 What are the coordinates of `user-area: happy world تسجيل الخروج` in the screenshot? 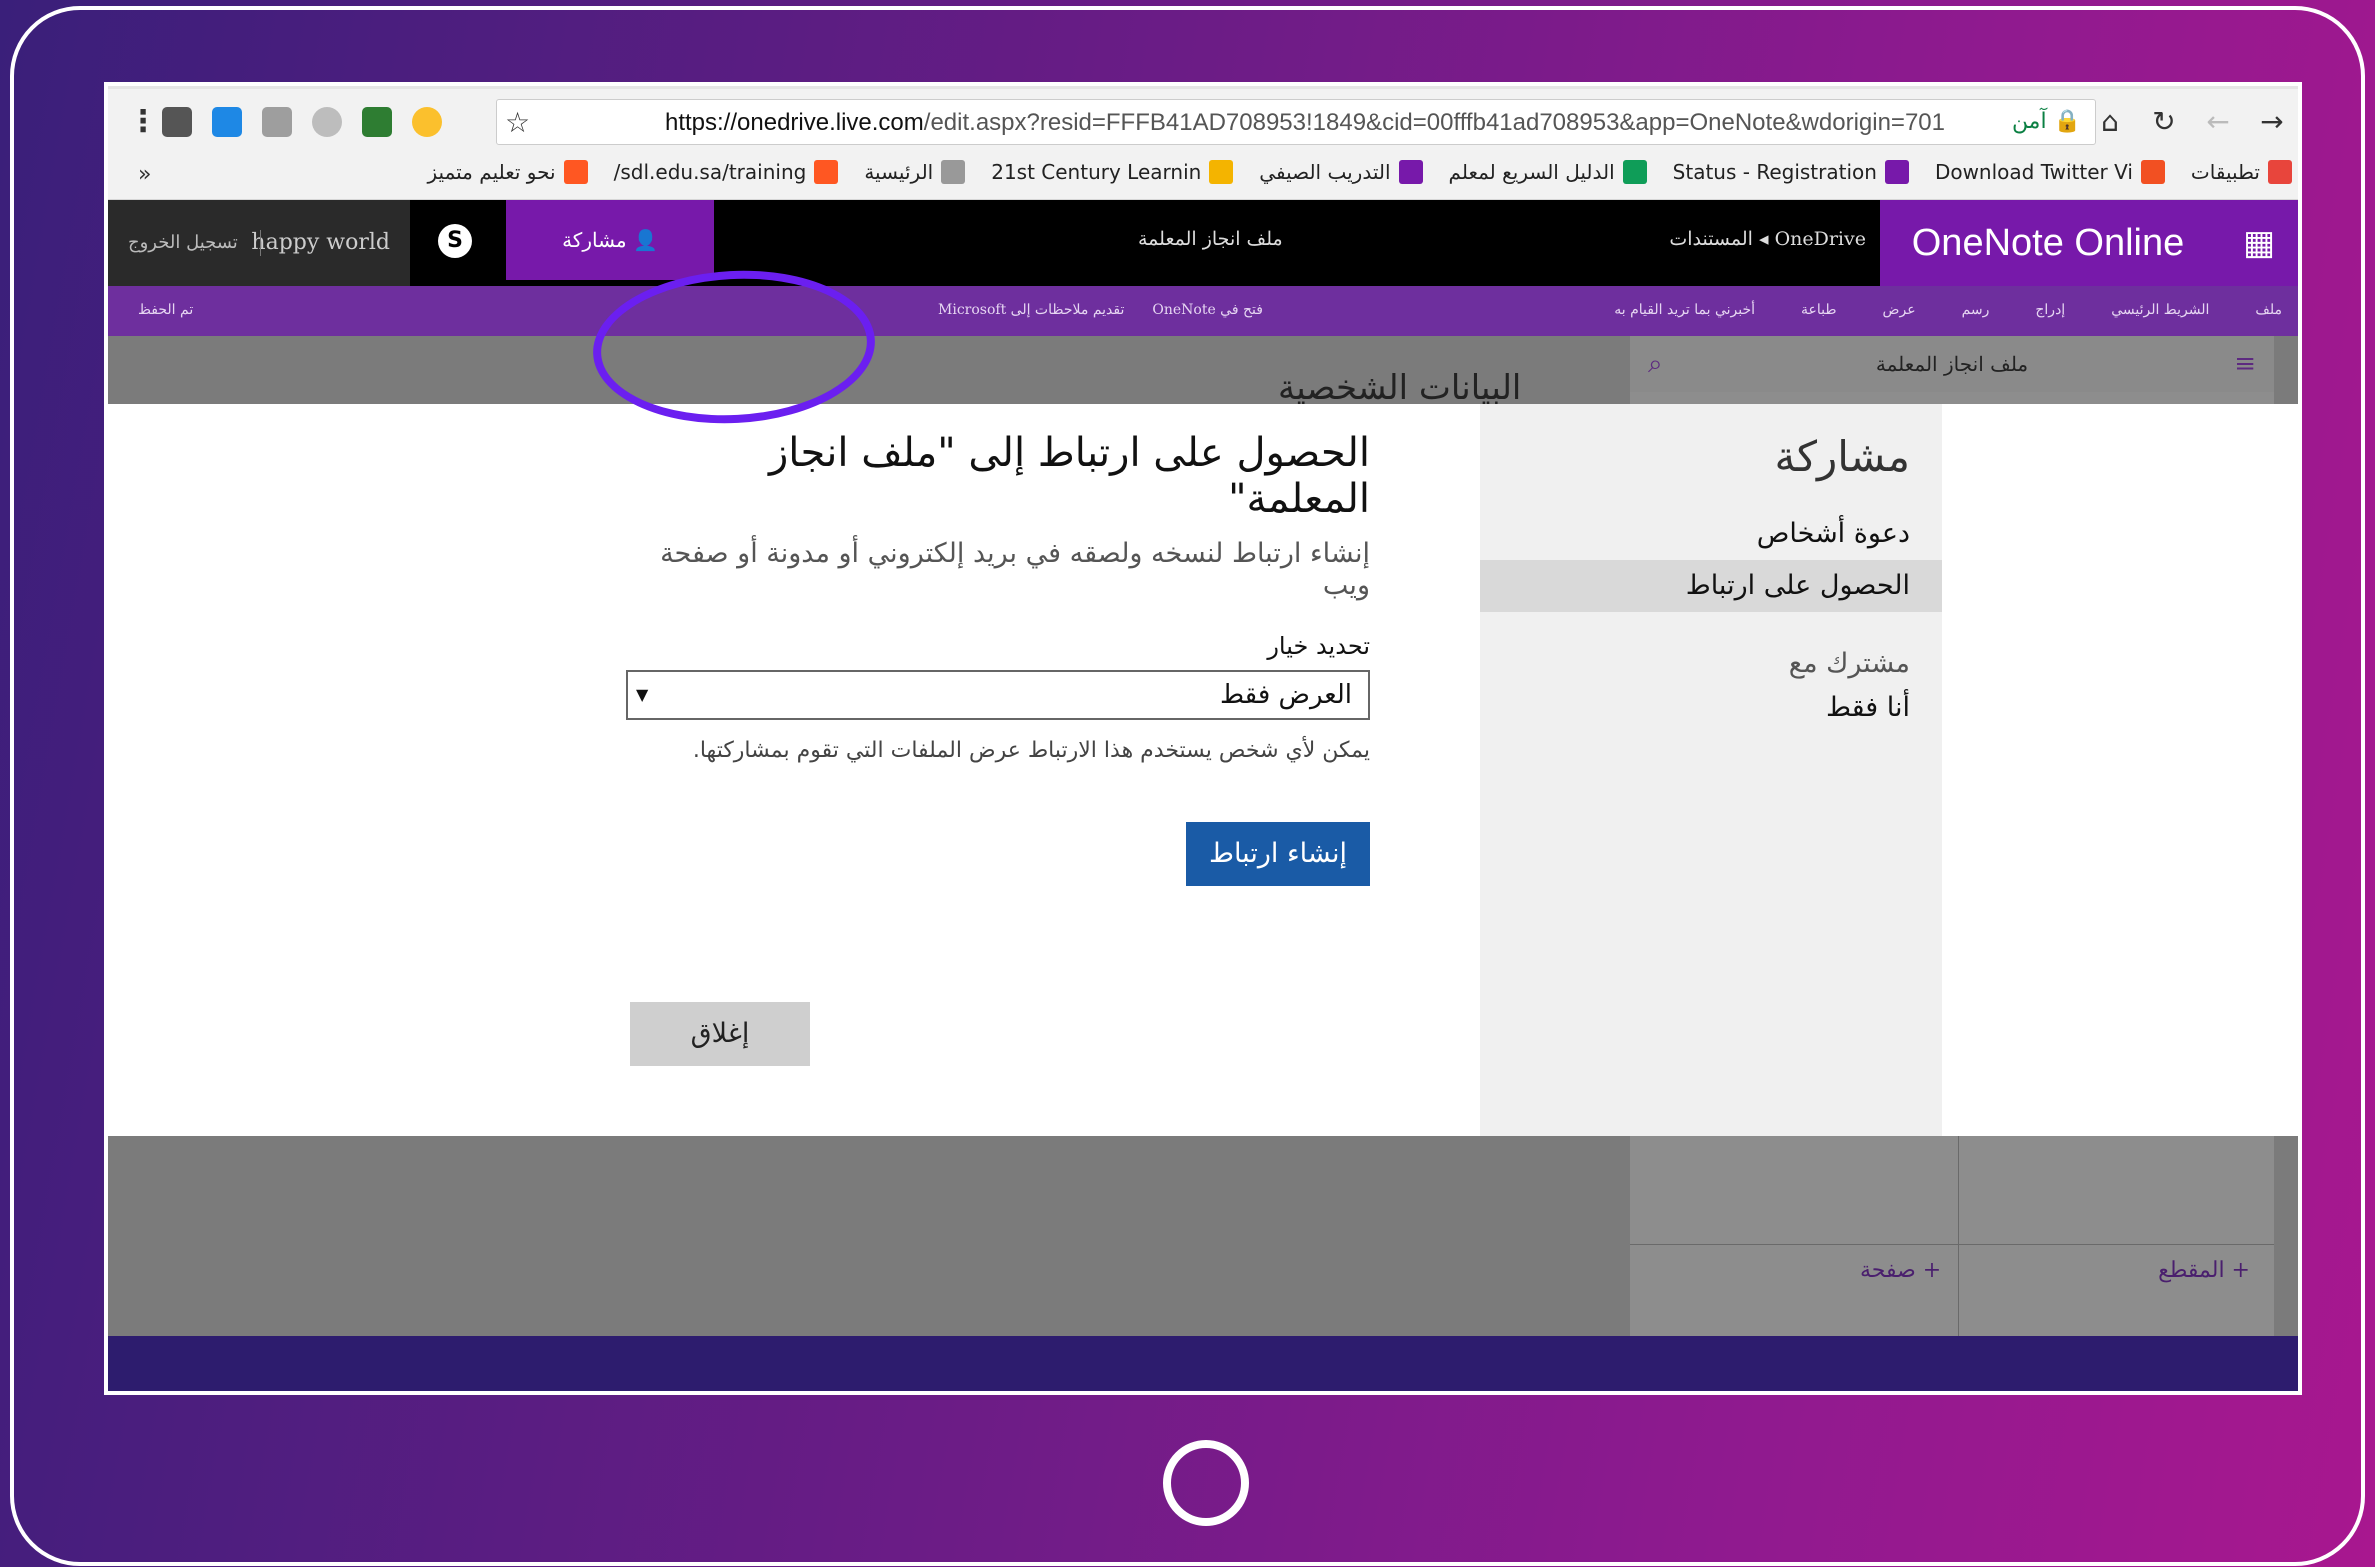 It's located at (259, 243).